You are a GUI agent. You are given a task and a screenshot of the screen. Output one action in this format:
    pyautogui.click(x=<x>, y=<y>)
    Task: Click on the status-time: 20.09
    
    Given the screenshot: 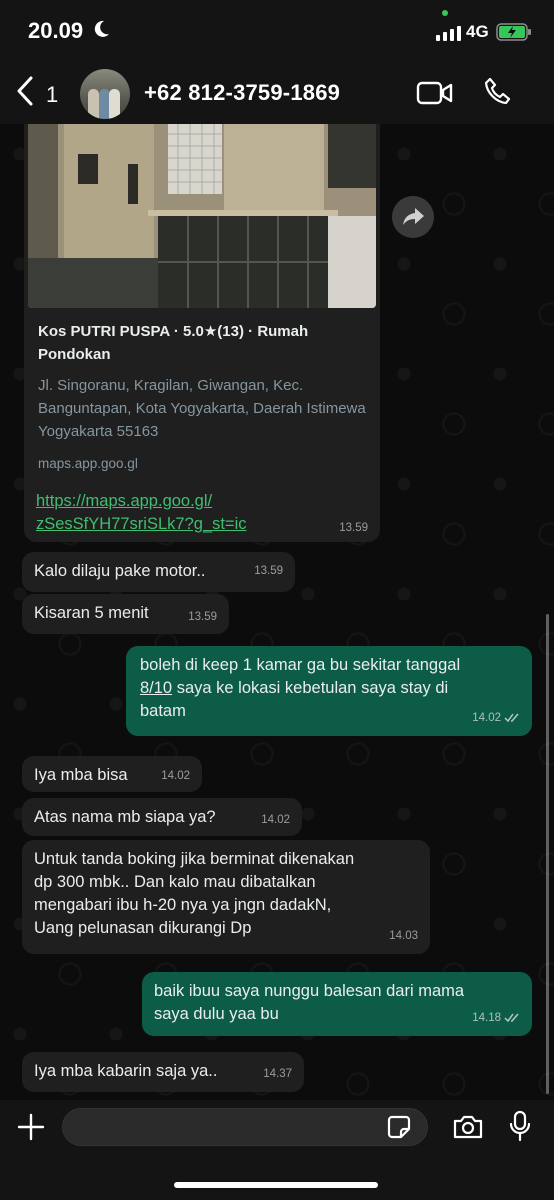 What is the action you would take?
    pyautogui.click(x=56, y=30)
    